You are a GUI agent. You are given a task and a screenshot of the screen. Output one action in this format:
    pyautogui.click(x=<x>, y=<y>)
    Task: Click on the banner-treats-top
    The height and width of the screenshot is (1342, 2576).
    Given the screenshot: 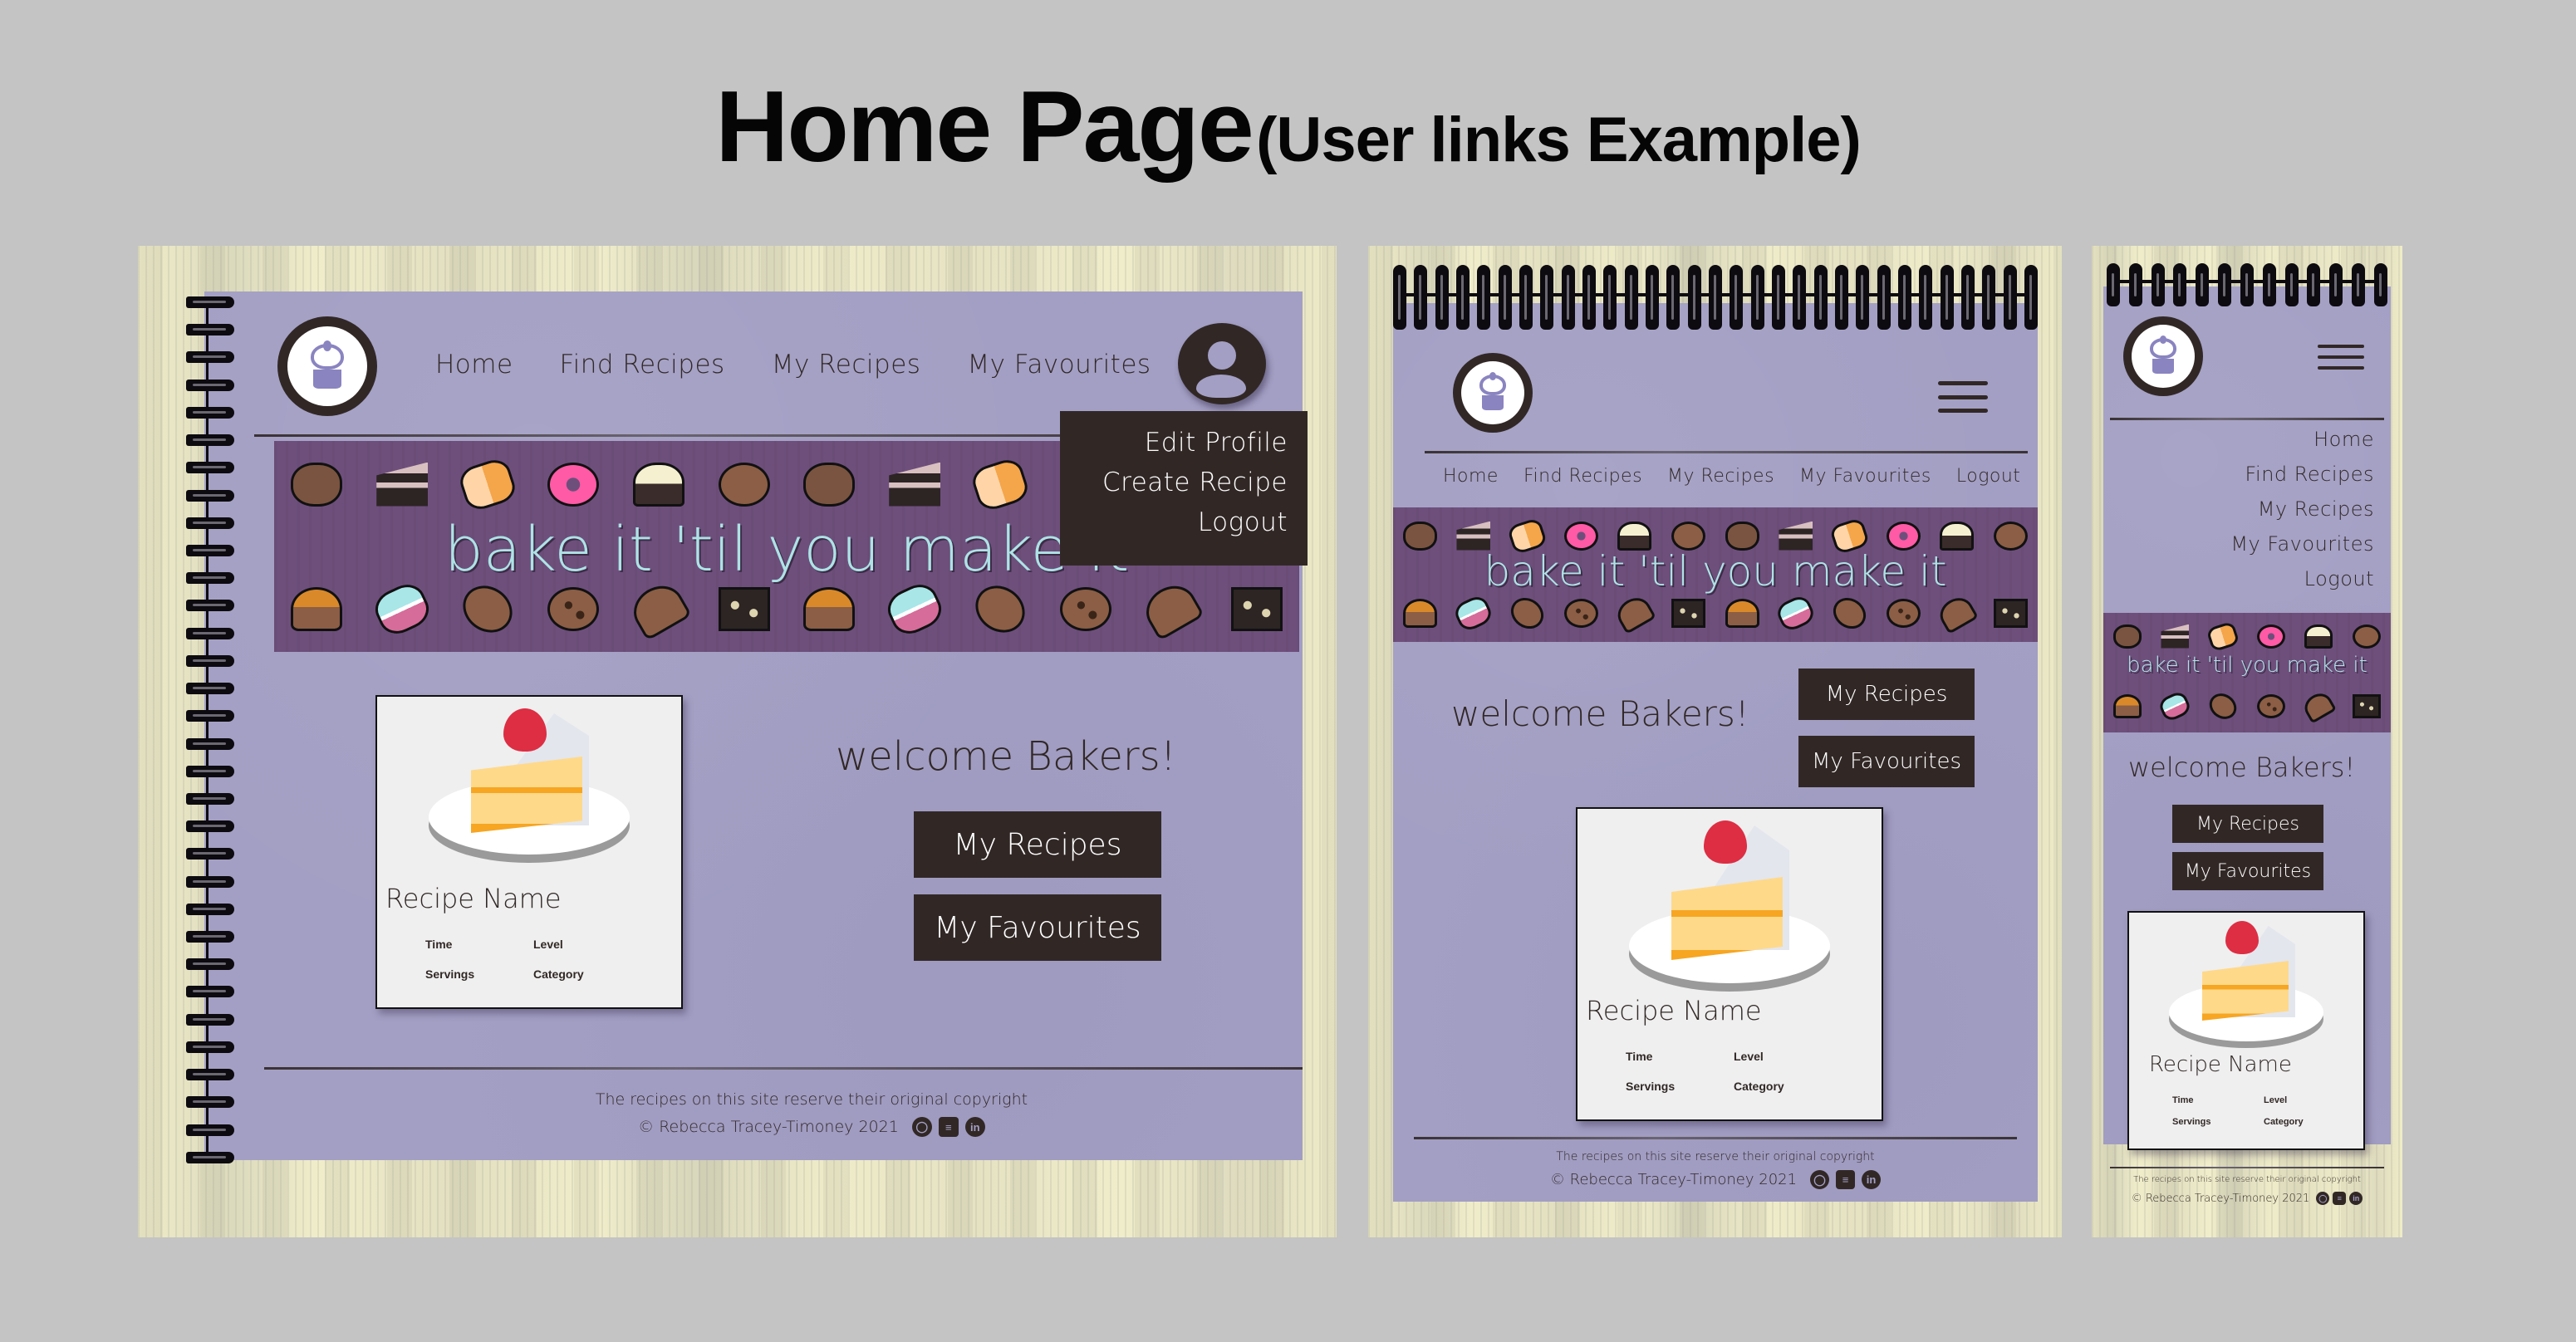 What is the action you would take?
    pyautogui.click(x=2247, y=636)
    